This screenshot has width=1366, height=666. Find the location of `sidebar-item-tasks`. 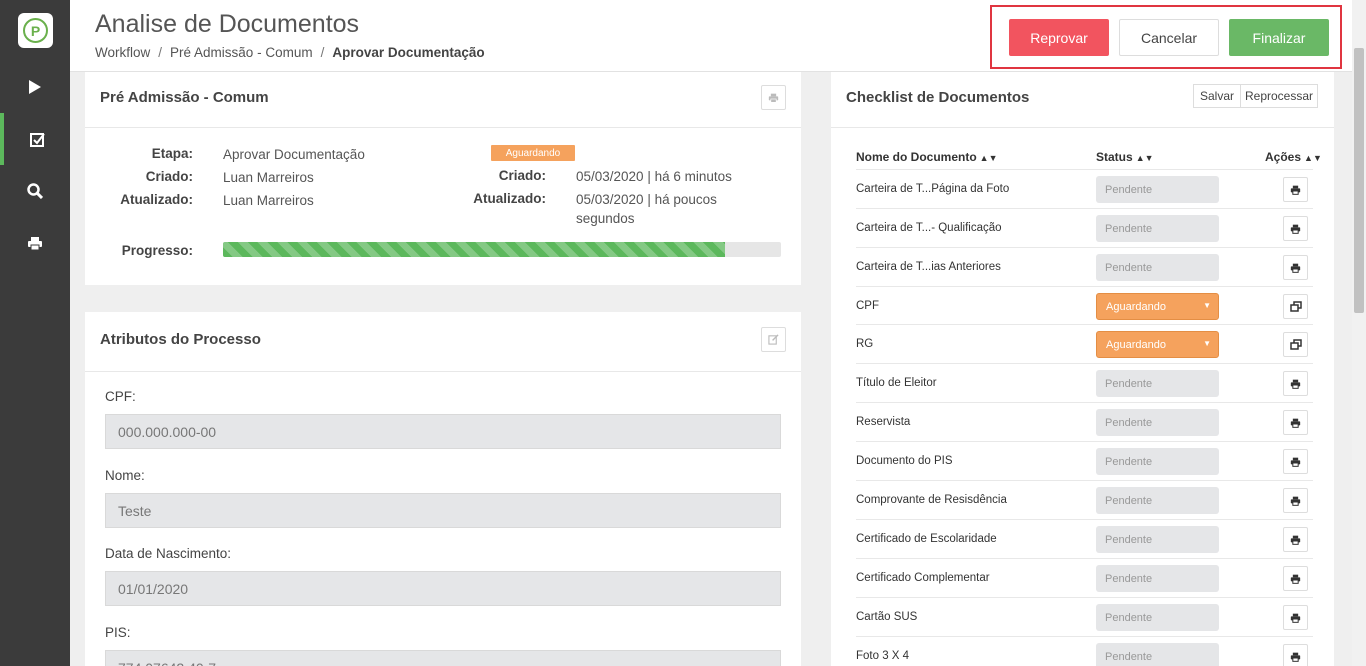

sidebar-item-tasks is located at coordinates (35, 139).